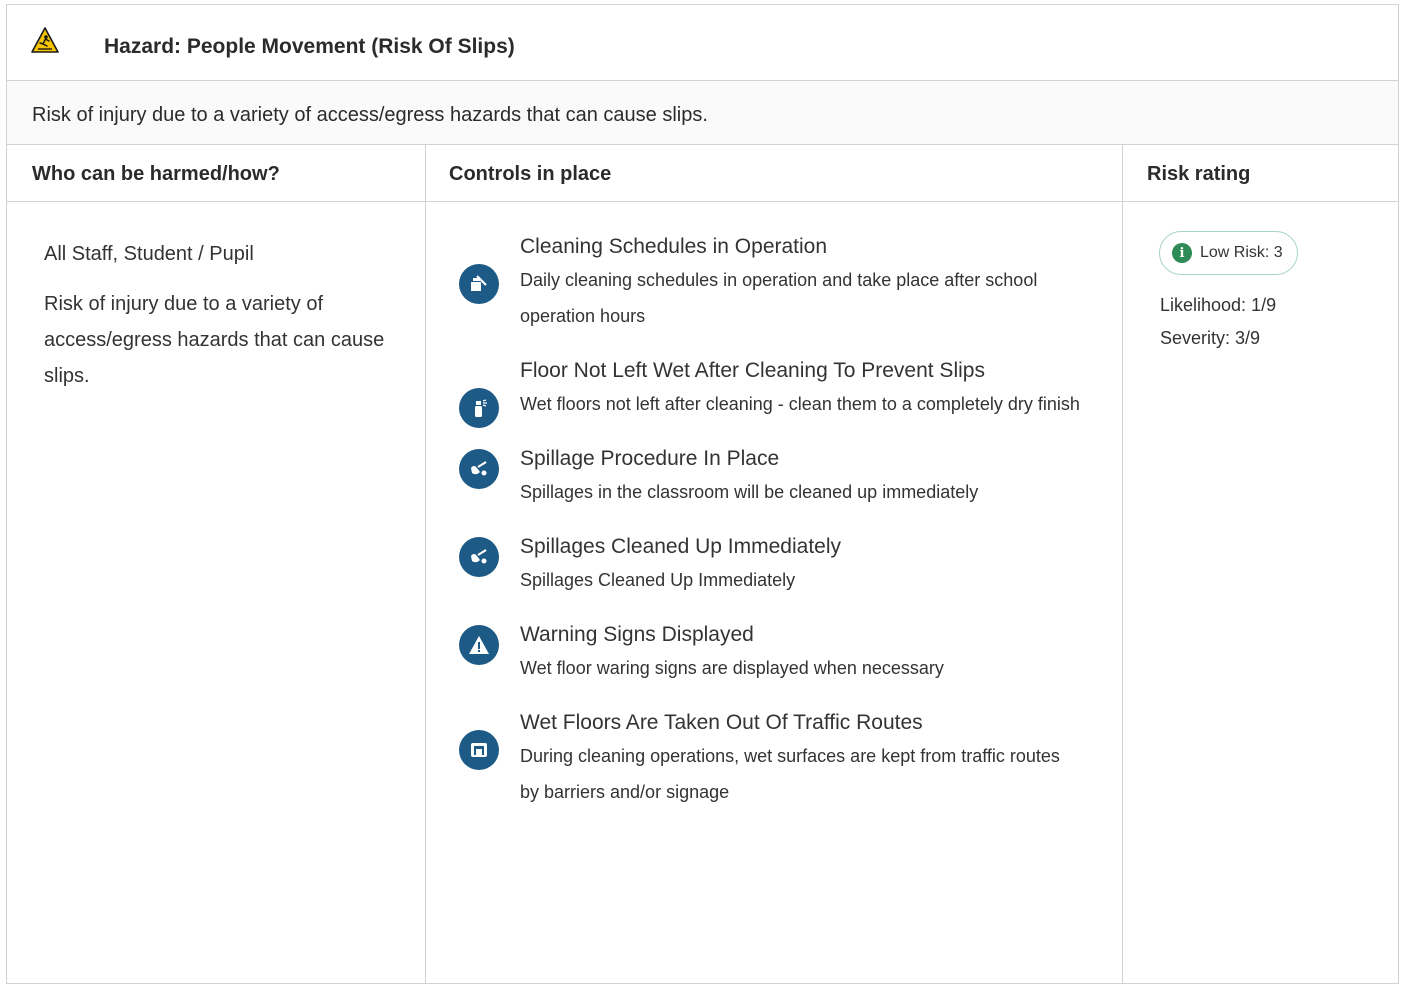  What do you see at coordinates (479, 408) in the screenshot?
I see `spray-bottle-icon` at bounding box center [479, 408].